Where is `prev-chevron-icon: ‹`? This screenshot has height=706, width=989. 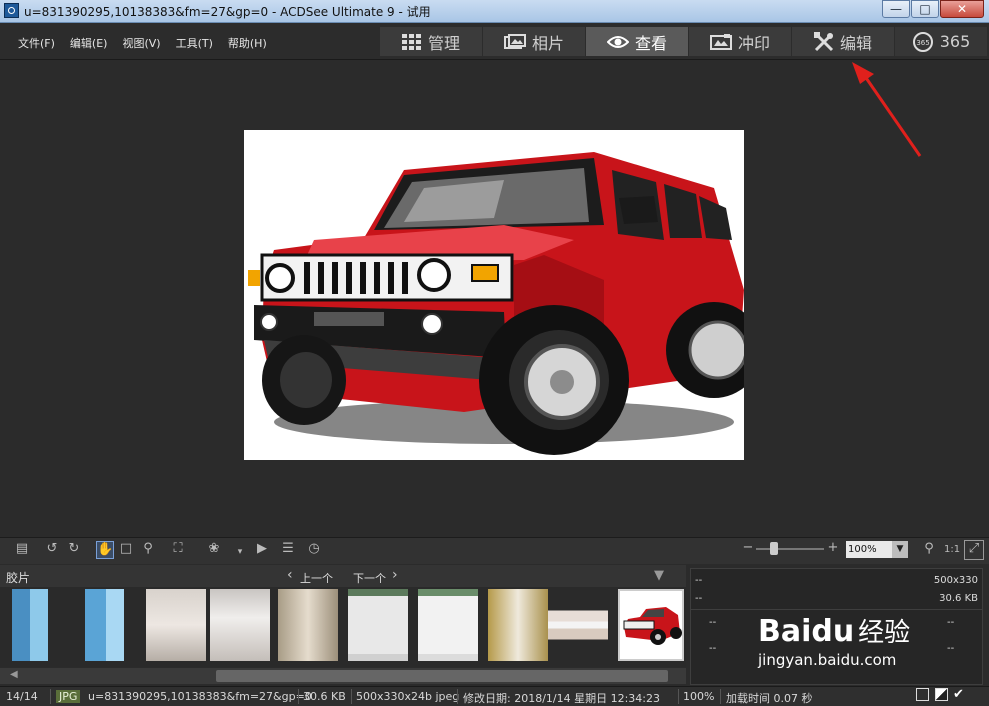 prev-chevron-icon: ‹ is located at coordinates (290, 575).